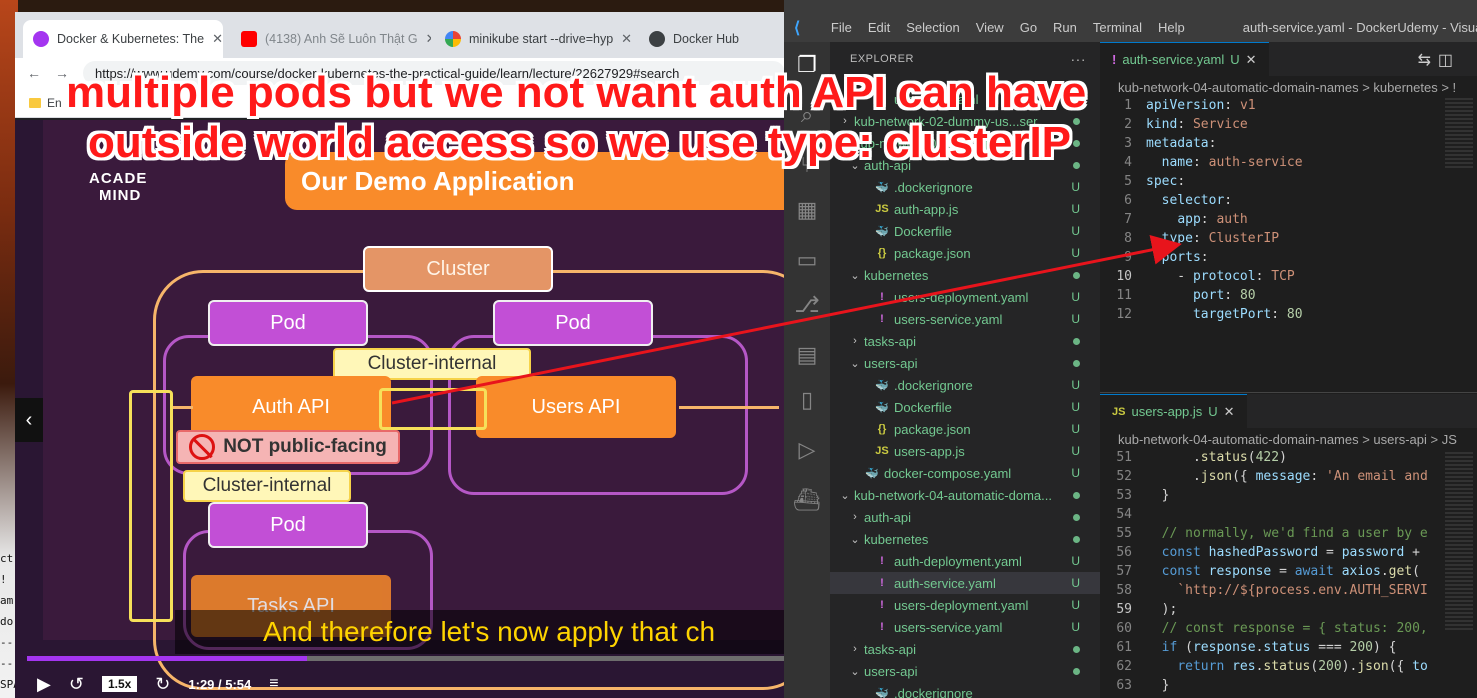 This screenshot has height=698, width=1477. Describe the element at coordinates (1288, 497) in the screenshot. I see `code-line: 53 }` at that location.